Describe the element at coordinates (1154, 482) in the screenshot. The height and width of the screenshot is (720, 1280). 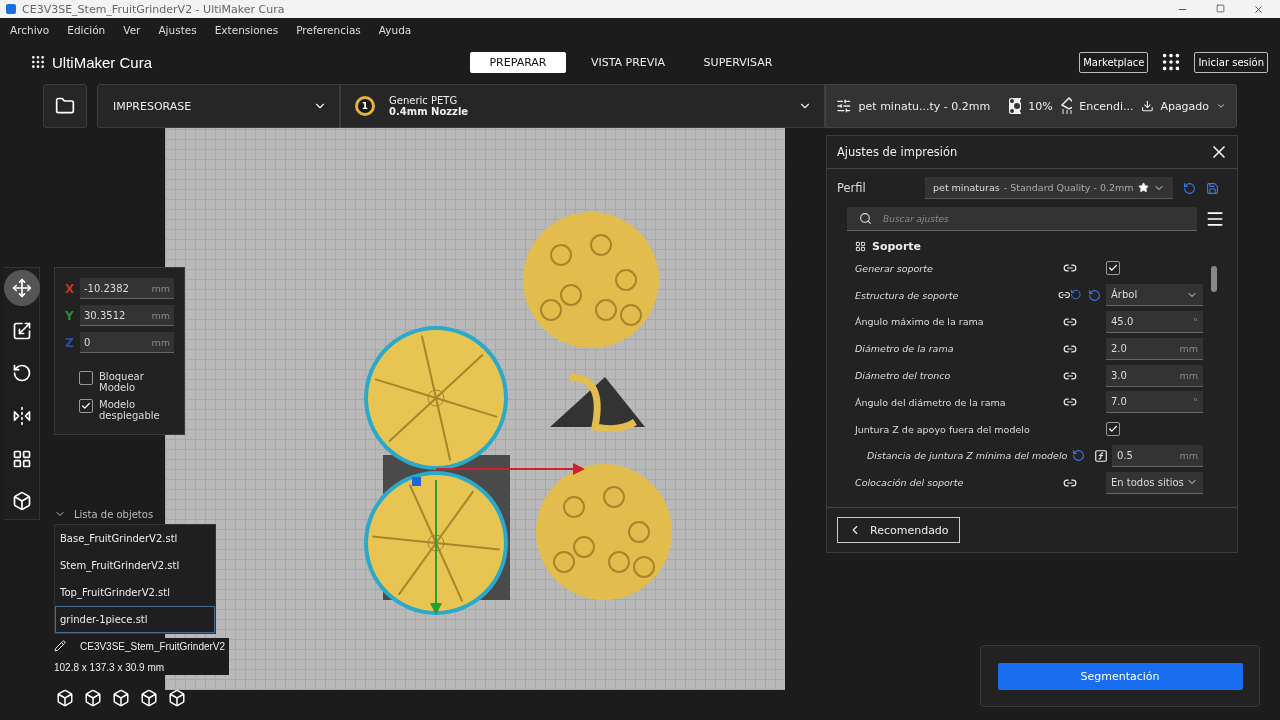
I see `dropdown: En todos sitios` at that location.